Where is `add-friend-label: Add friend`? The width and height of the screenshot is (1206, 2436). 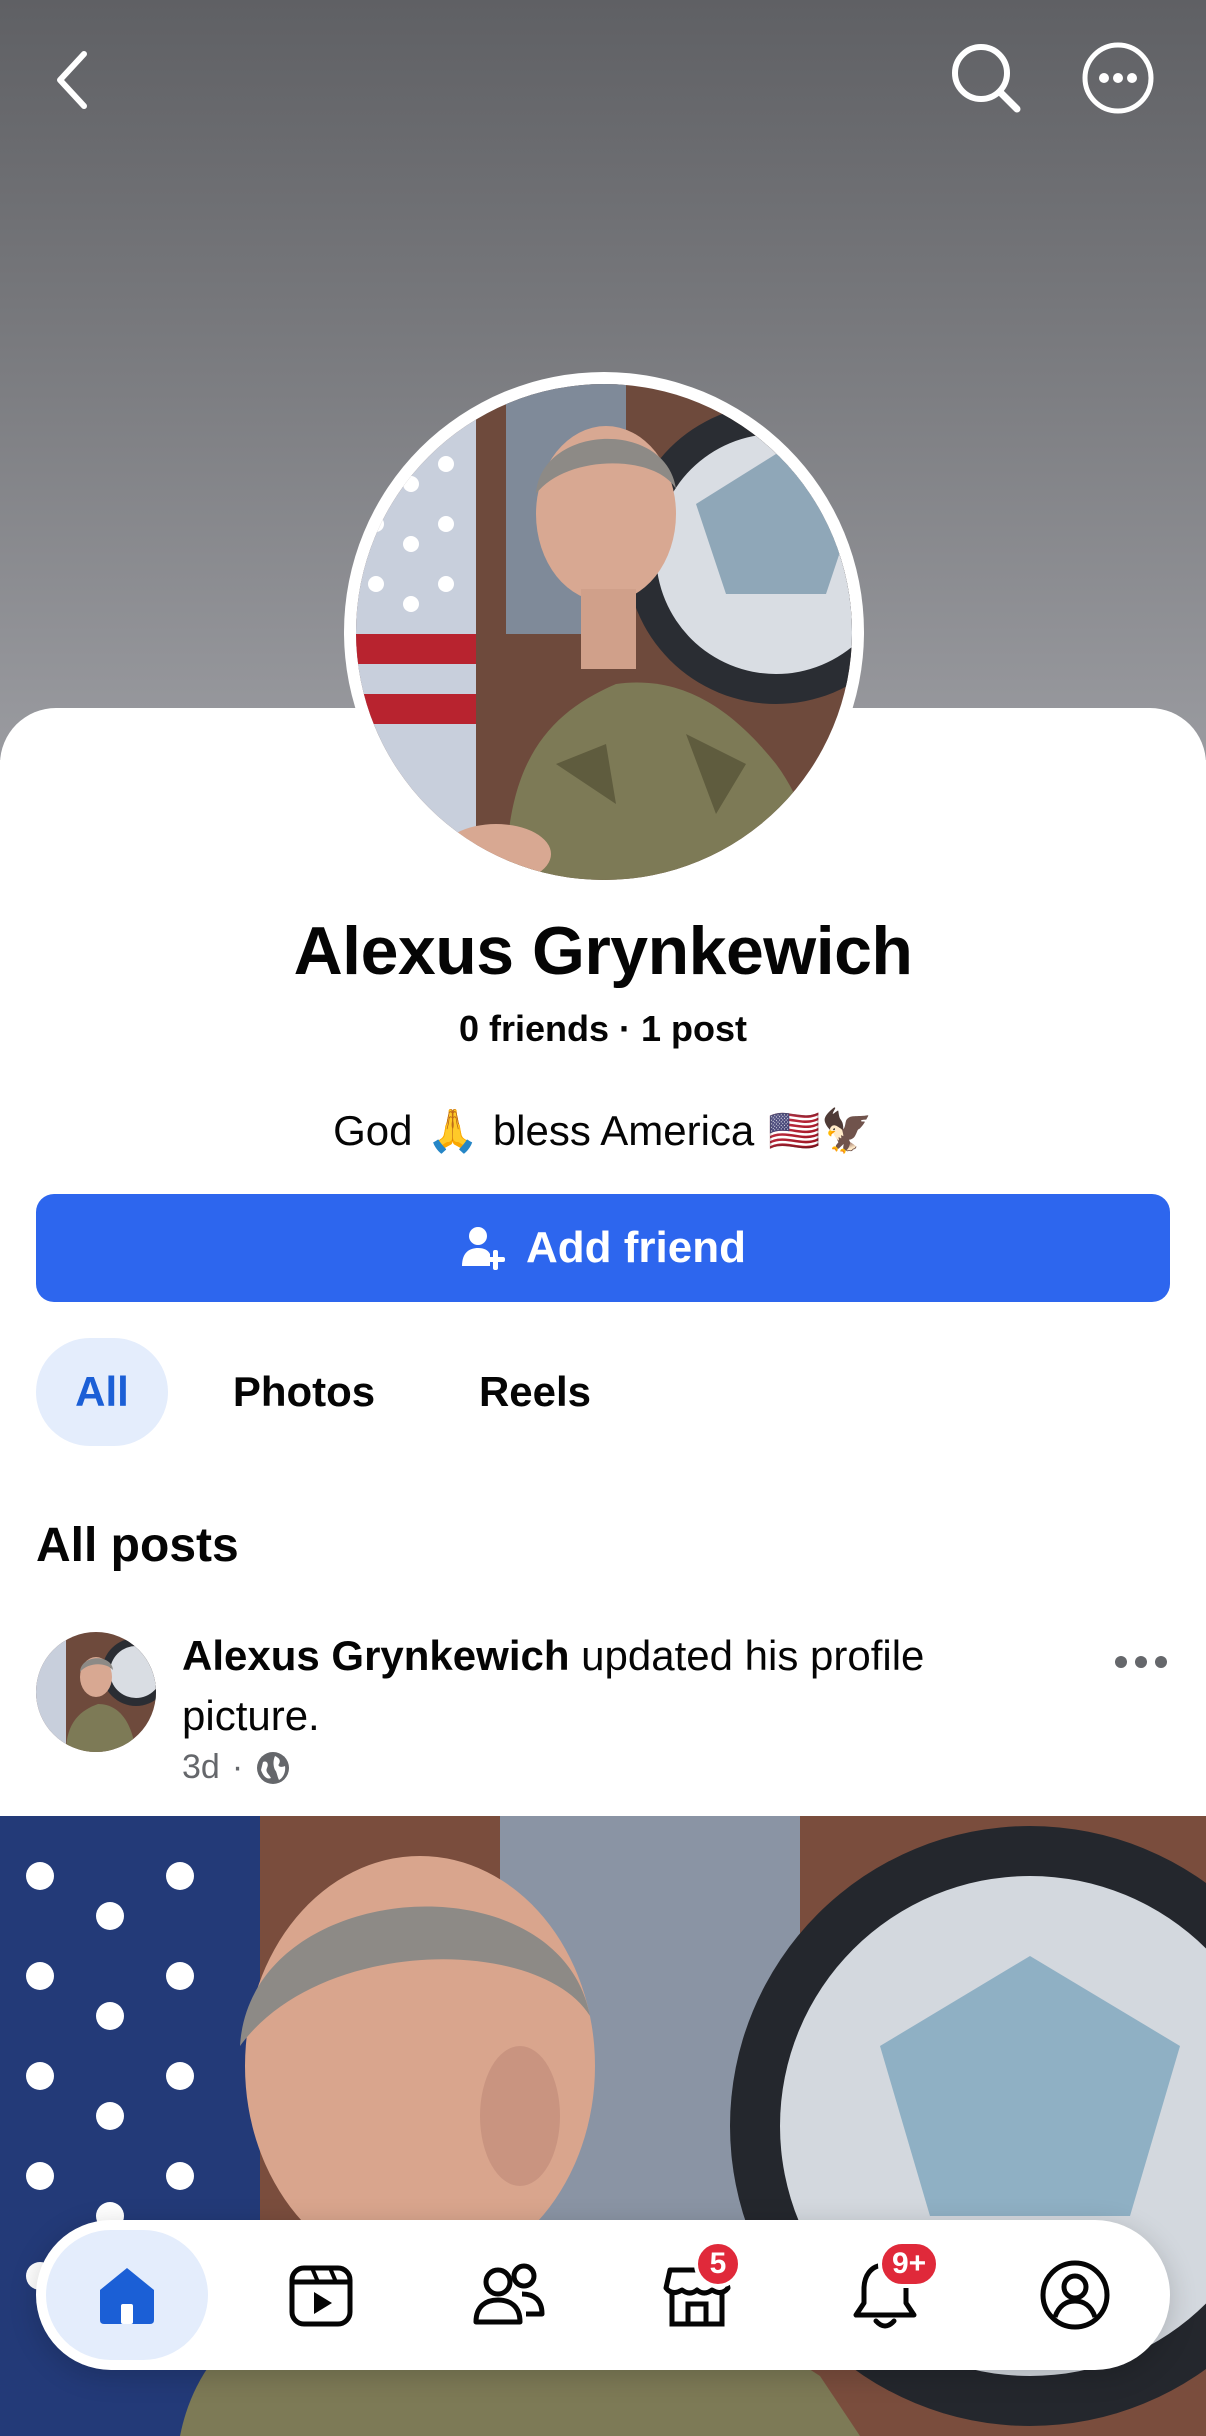
add-friend-label: Add friend is located at coordinates (636, 1247).